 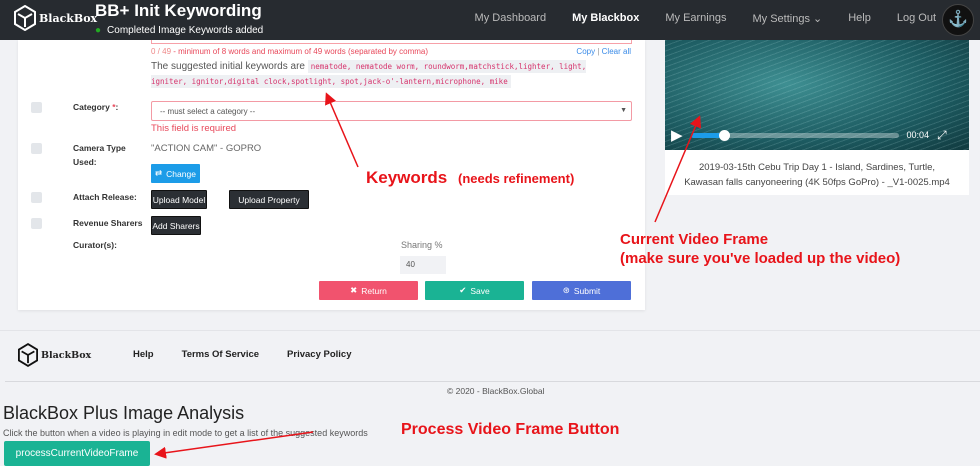 What do you see at coordinates (77, 453) in the screenshot?
I see `process-video-frame-button: processCurrentVideoFrame` at bounding box center [77, 453].